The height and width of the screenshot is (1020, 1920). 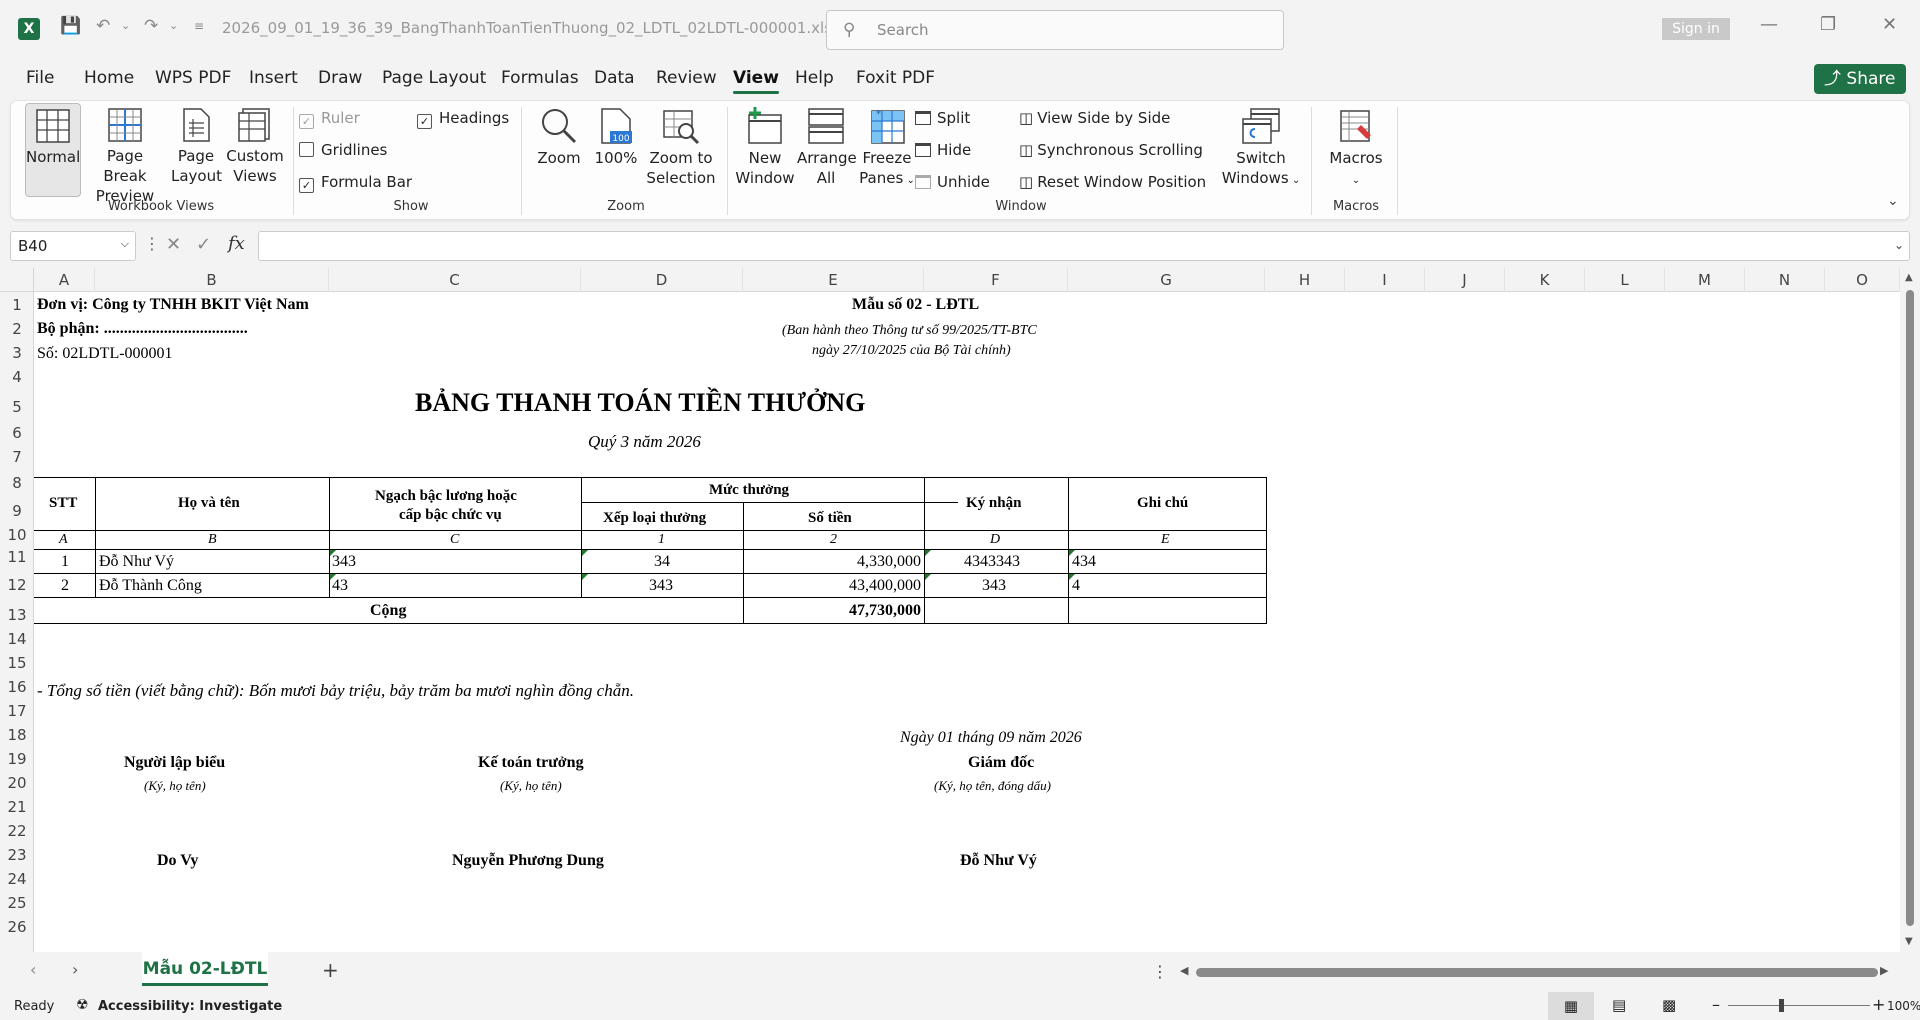 I want to click on zoom-slider-thumb, so click(x=1781, y=1005).